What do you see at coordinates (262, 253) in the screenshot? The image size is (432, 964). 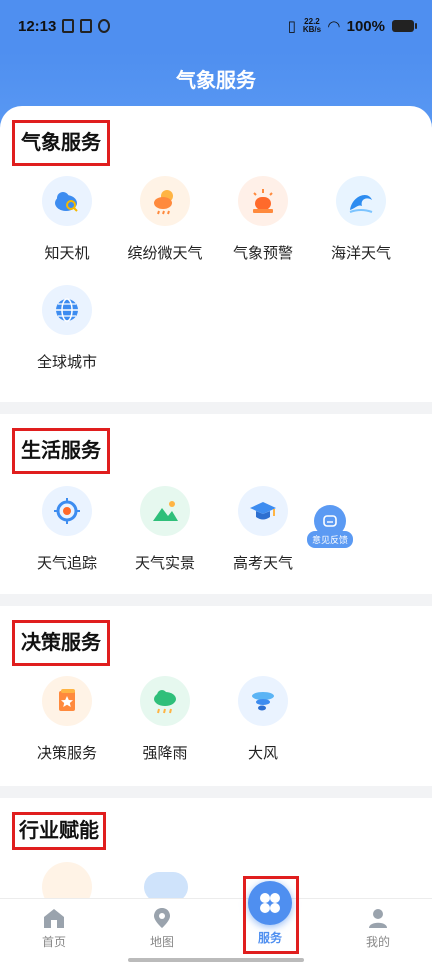 I see `service-label: 气象预警` at bounding box center [262, 253].